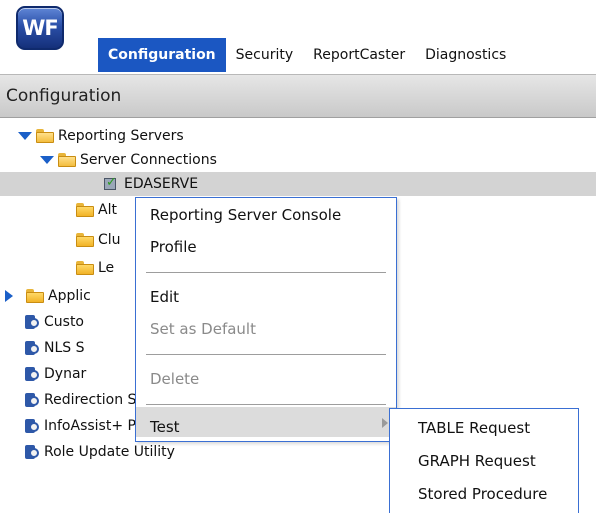 This screenshot has height=513, width=596. I want to click on tree-node-edaserve: ✓ EDASERVE, so click(298, 184).